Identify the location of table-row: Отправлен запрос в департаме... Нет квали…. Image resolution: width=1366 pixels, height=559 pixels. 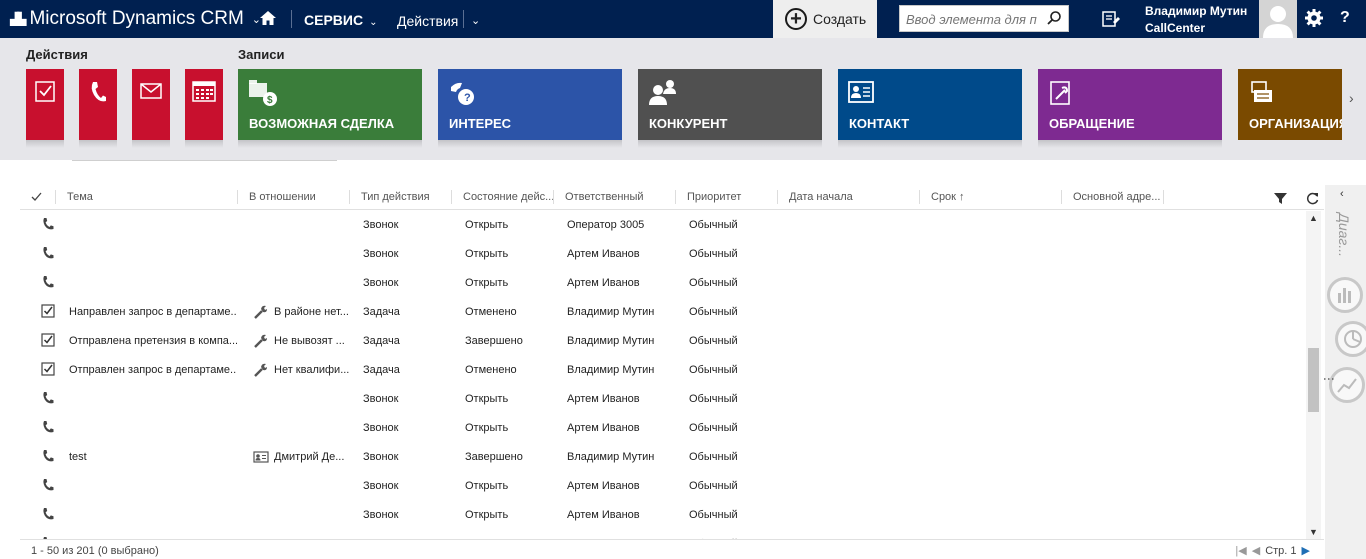
(662, 370).